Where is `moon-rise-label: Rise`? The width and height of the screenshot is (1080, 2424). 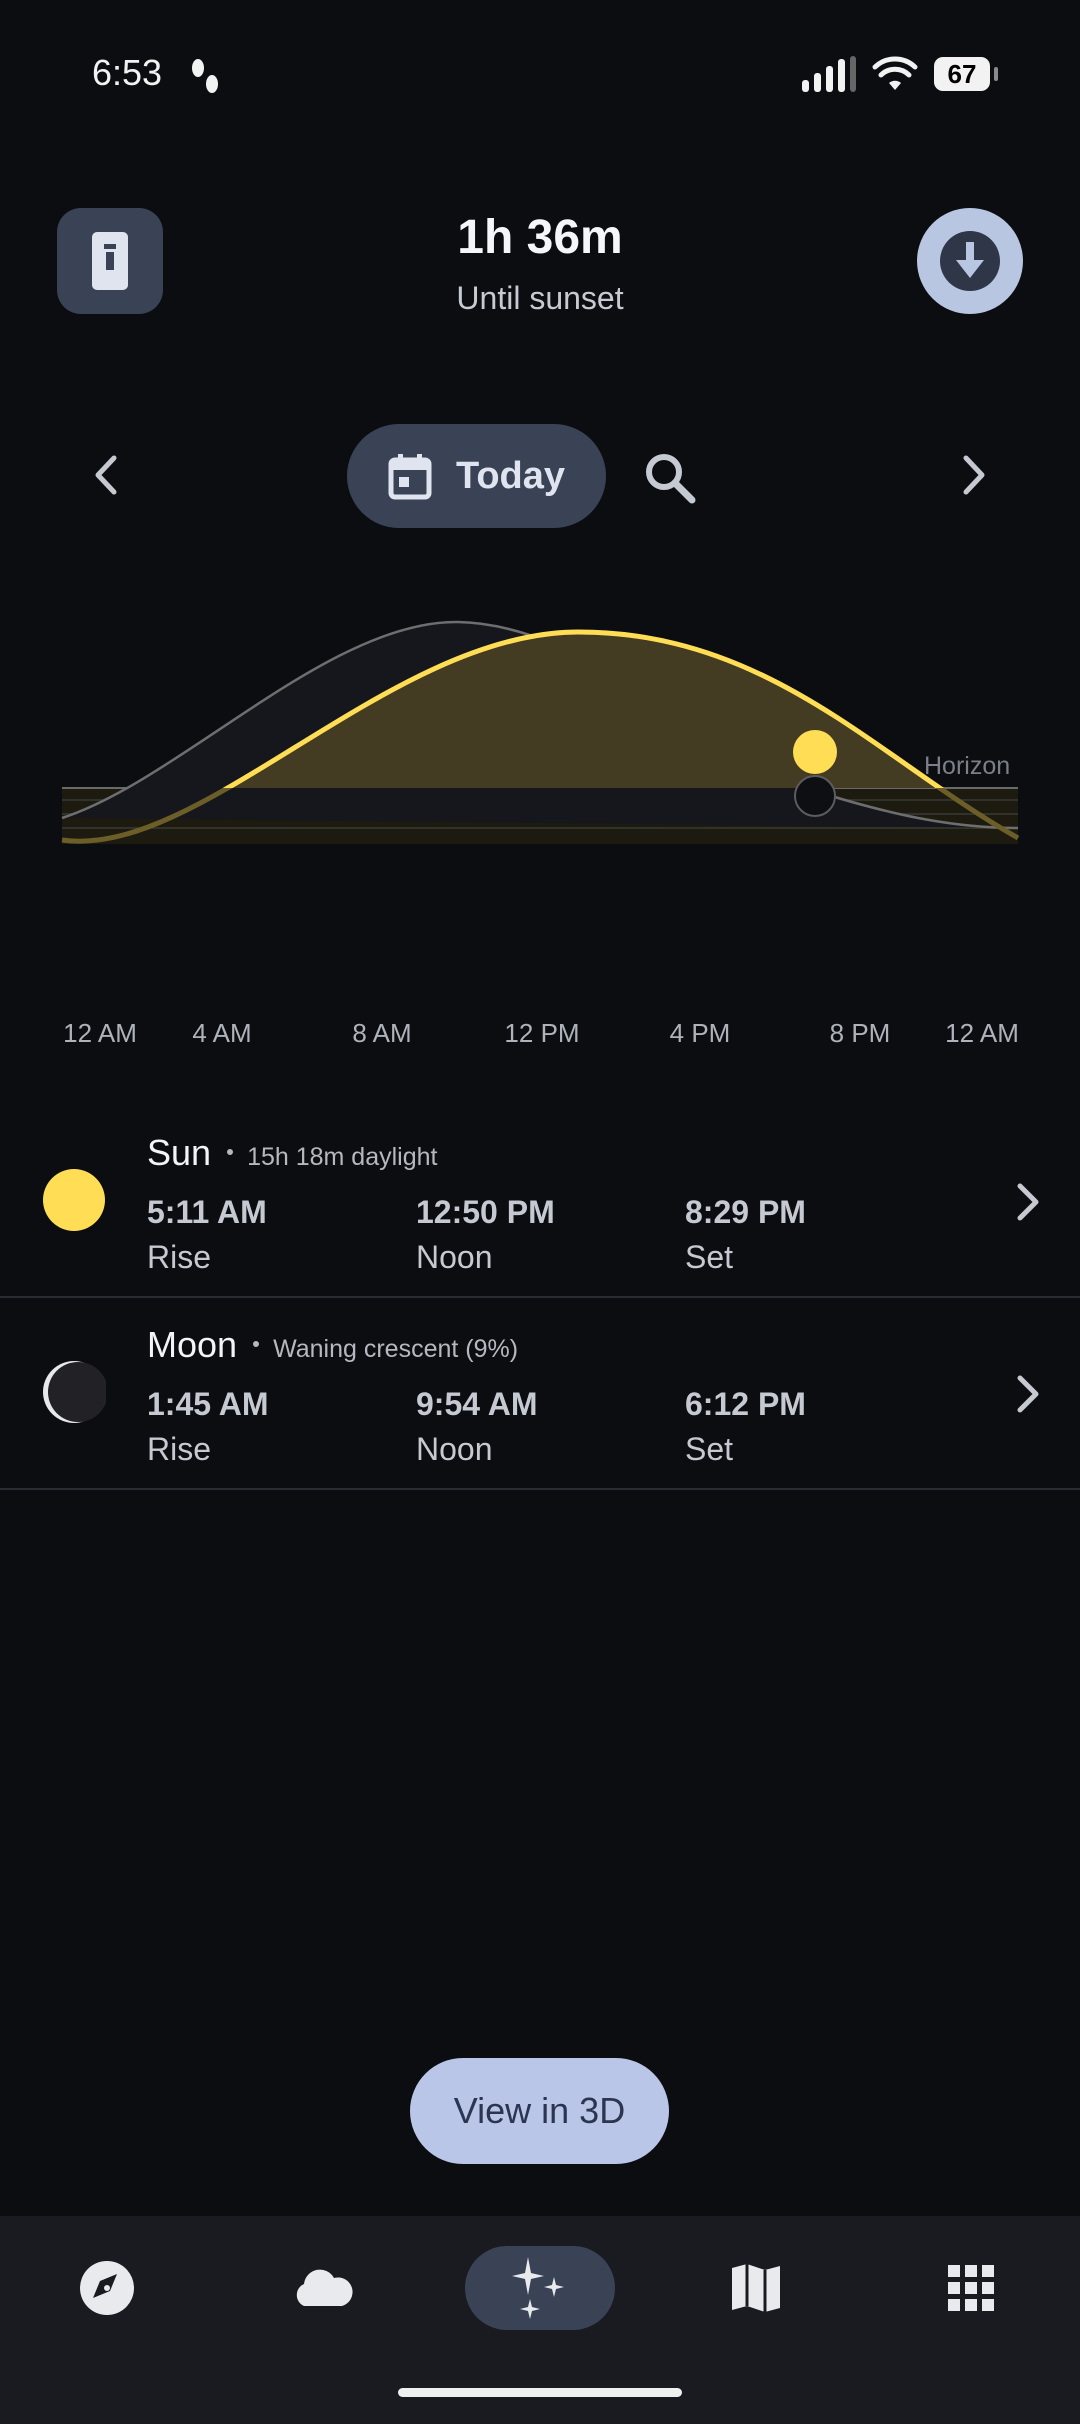 moon-rise-label: Rise is located at coordinates (179, 1449).